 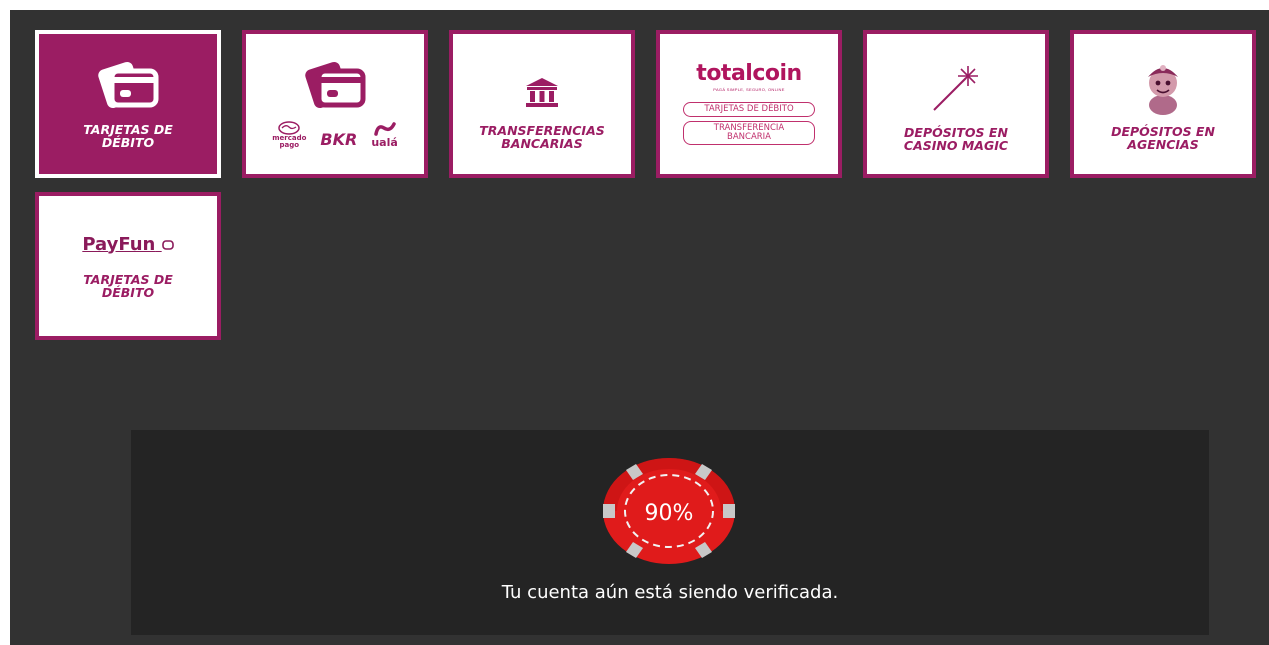 What do you see at coordinates (289, 128) in the screenshot?
I see `handshake-icon` at bounding box center [289, 128].